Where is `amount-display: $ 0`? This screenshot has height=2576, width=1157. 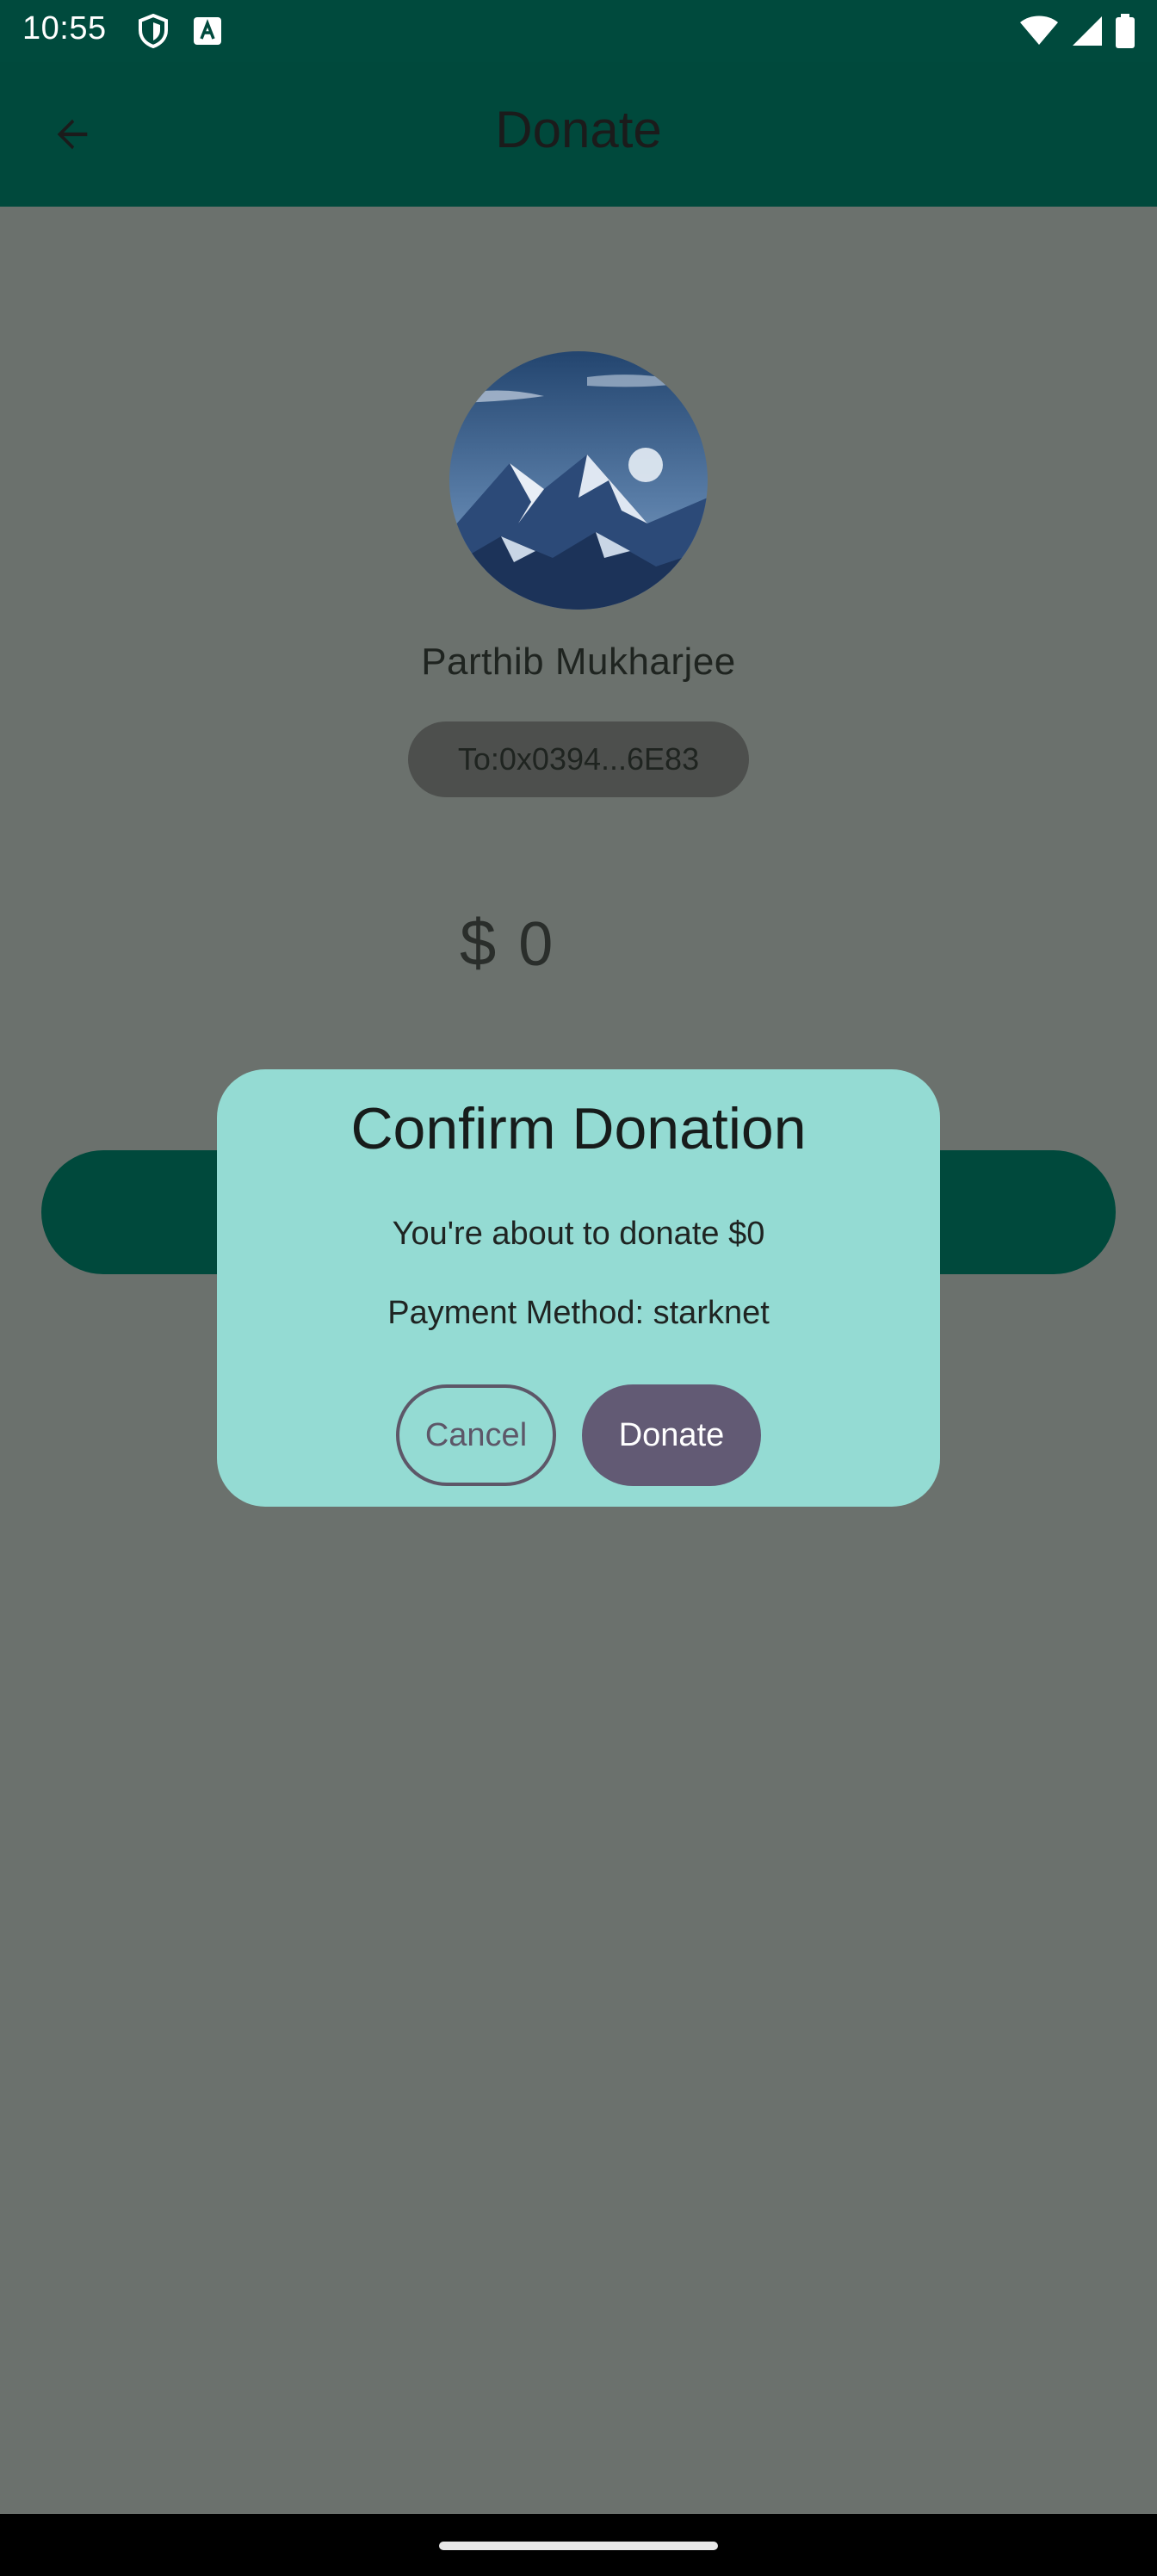 amount-display: $ 0 is located at coordinates (507, 944).